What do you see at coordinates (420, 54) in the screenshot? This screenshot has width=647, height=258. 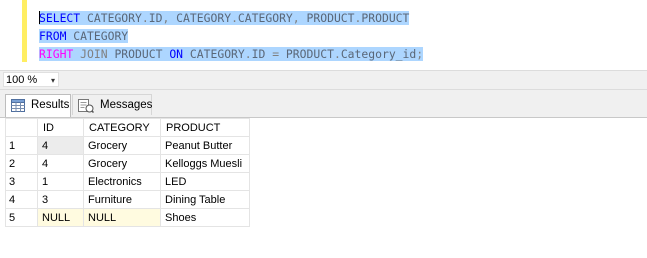 I see `sql-token: ;` at bounding box center [420, 54].